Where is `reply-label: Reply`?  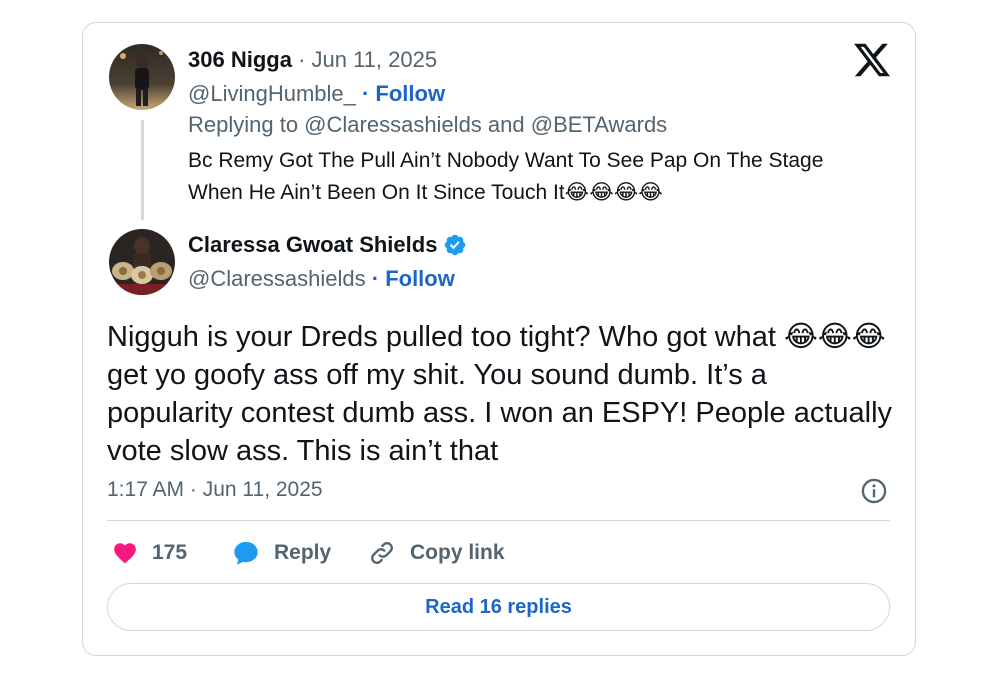 reply-label: Reply is located at coordinates (303, 552).